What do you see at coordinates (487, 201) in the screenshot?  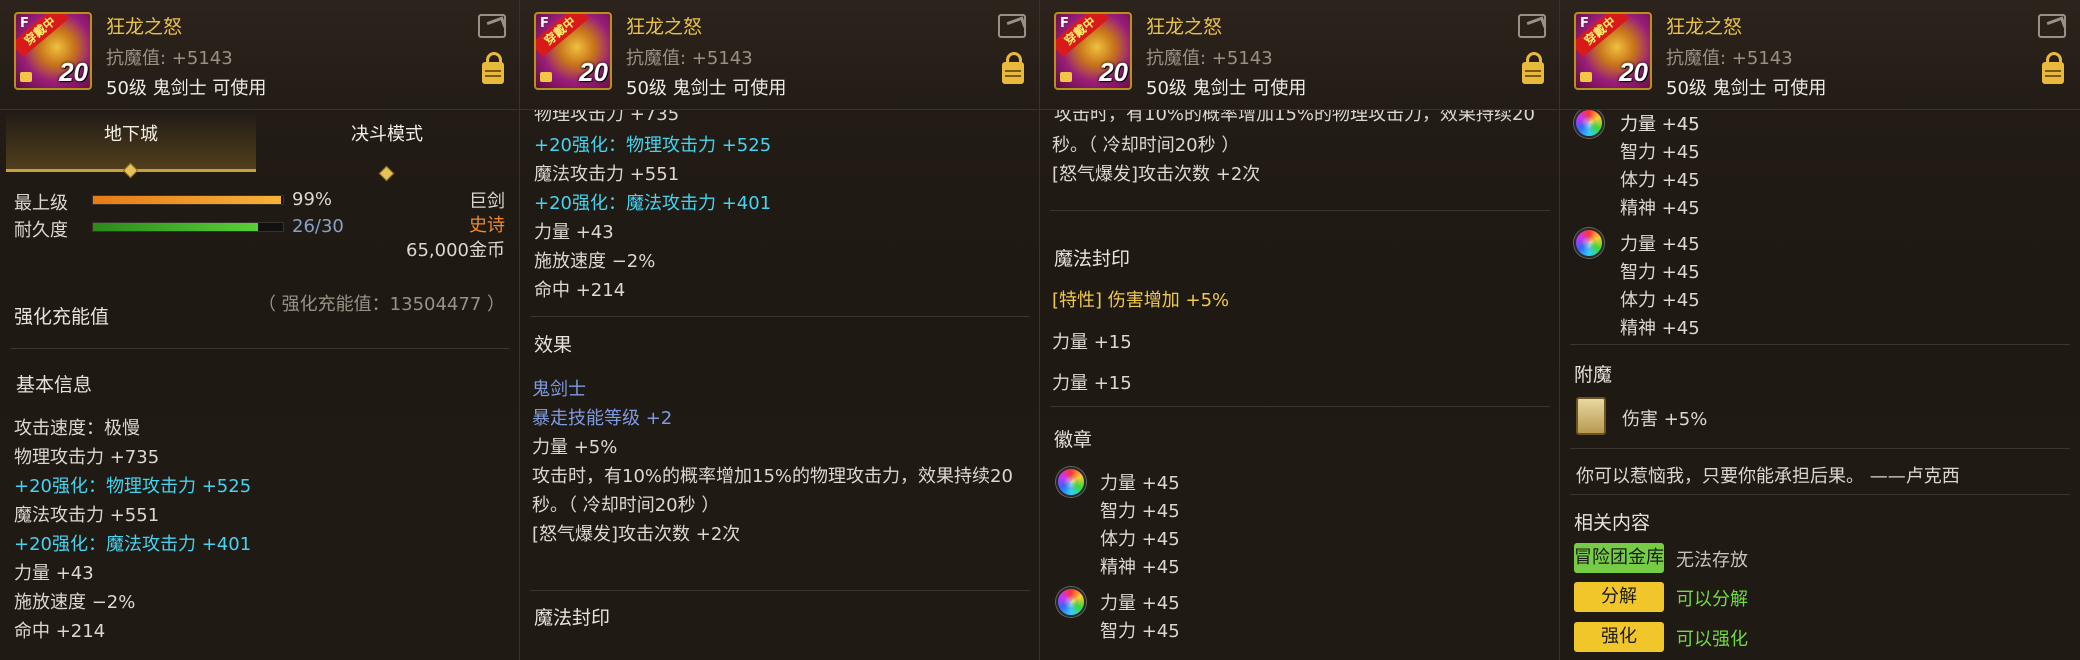 I see `weapon-type: 巨剑` at bounding box center [487, 201].